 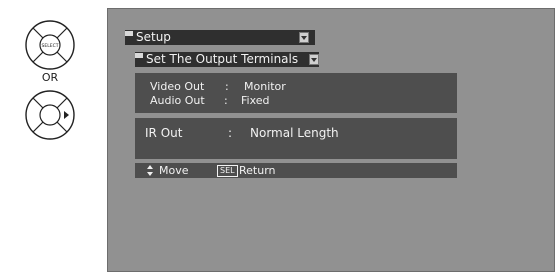 I want to click on or-label: OR, so click(x=50, y=77).